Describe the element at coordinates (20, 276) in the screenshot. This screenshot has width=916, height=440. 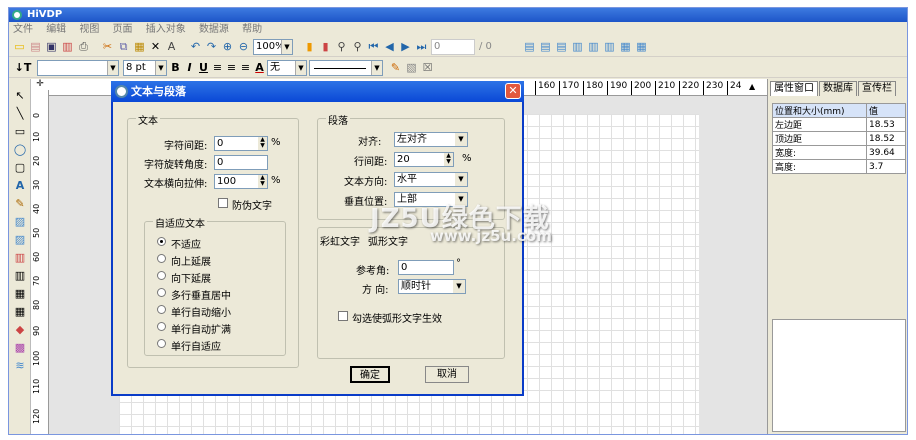
I see `barcode-tool-icon: ▥` at that location.